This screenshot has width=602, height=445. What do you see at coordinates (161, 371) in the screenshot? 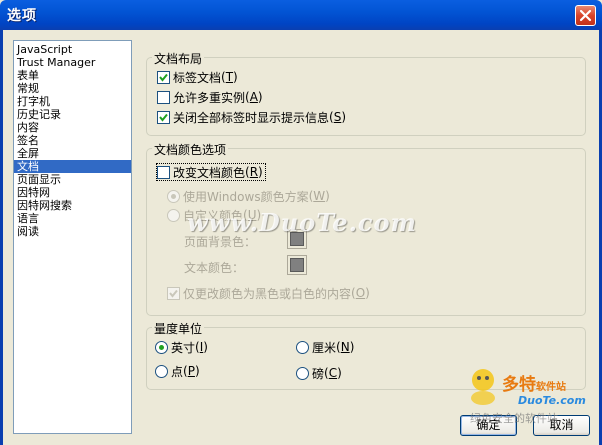
I see `point-radio` at bounding box center [161, 371].